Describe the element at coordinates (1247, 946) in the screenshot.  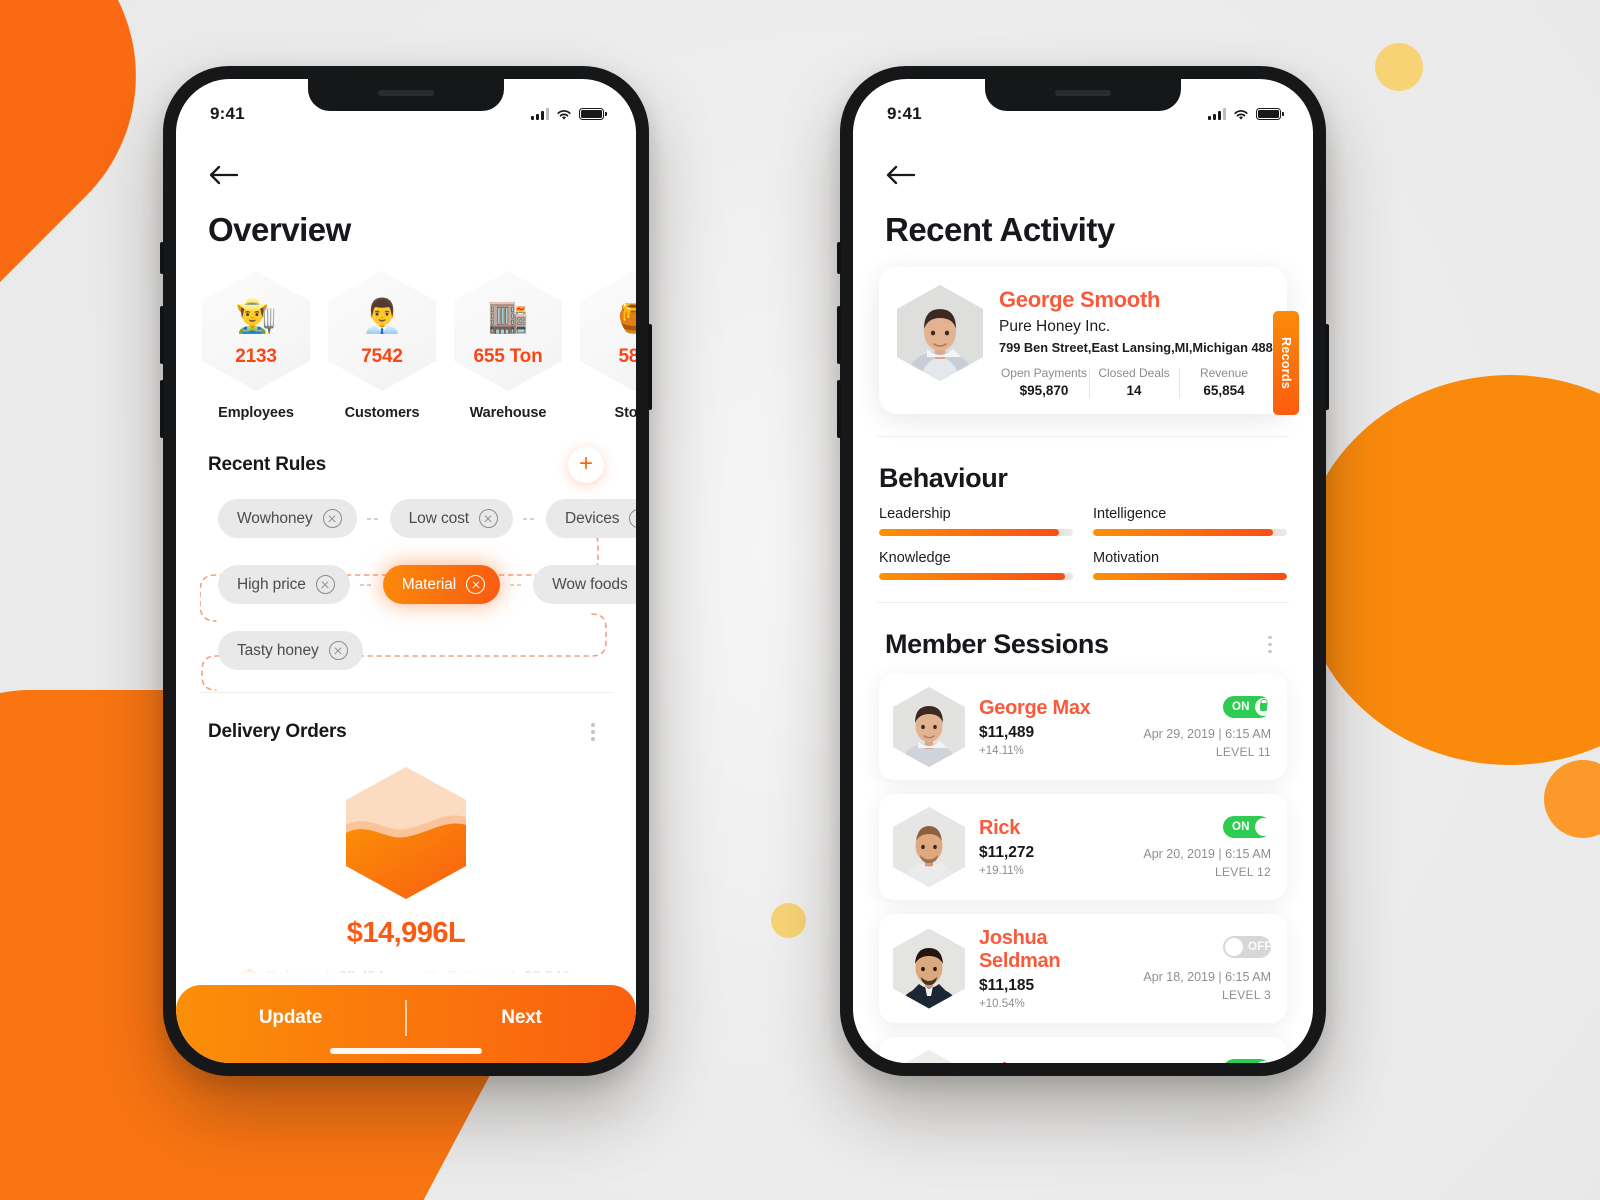
I see `member-status-toggle: OFF` at that location.